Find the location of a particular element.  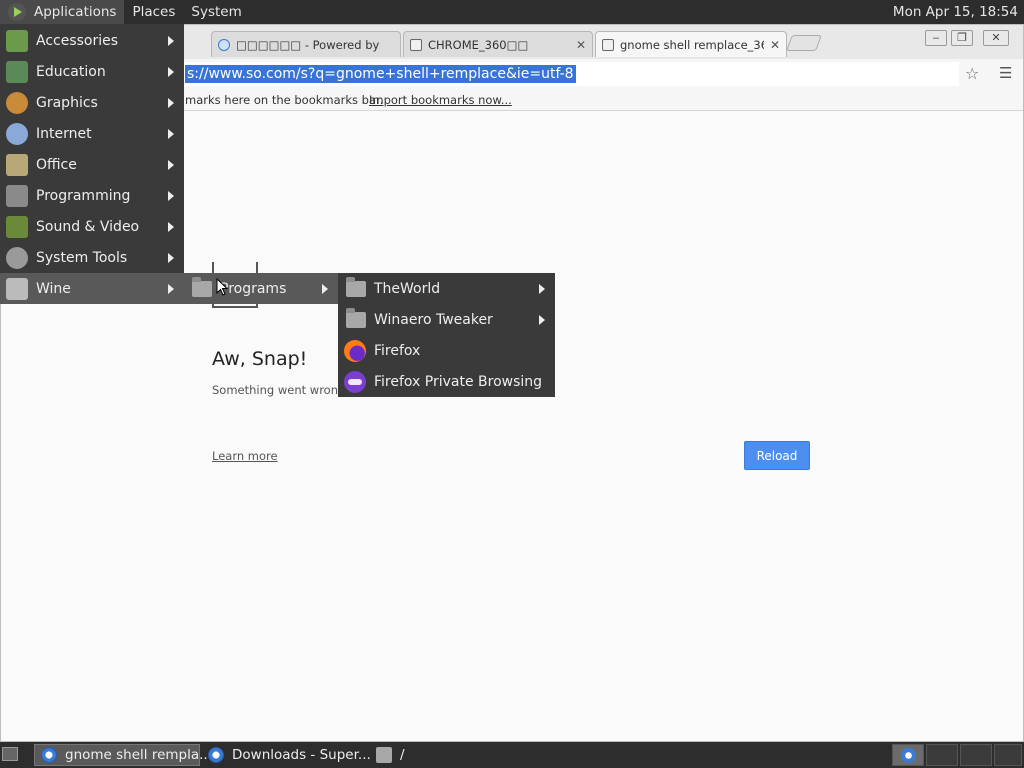

menu-item-graphics: Graphics is located at coordinates (92, 102).